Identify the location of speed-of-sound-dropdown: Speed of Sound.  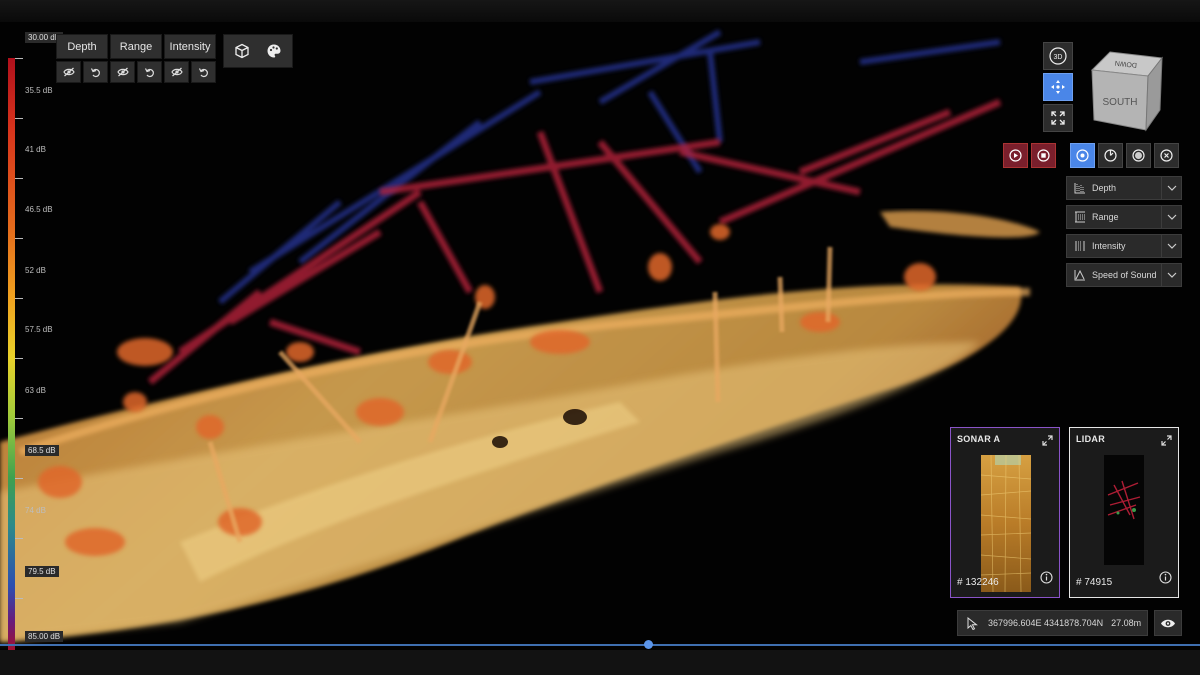
(1124, 275).